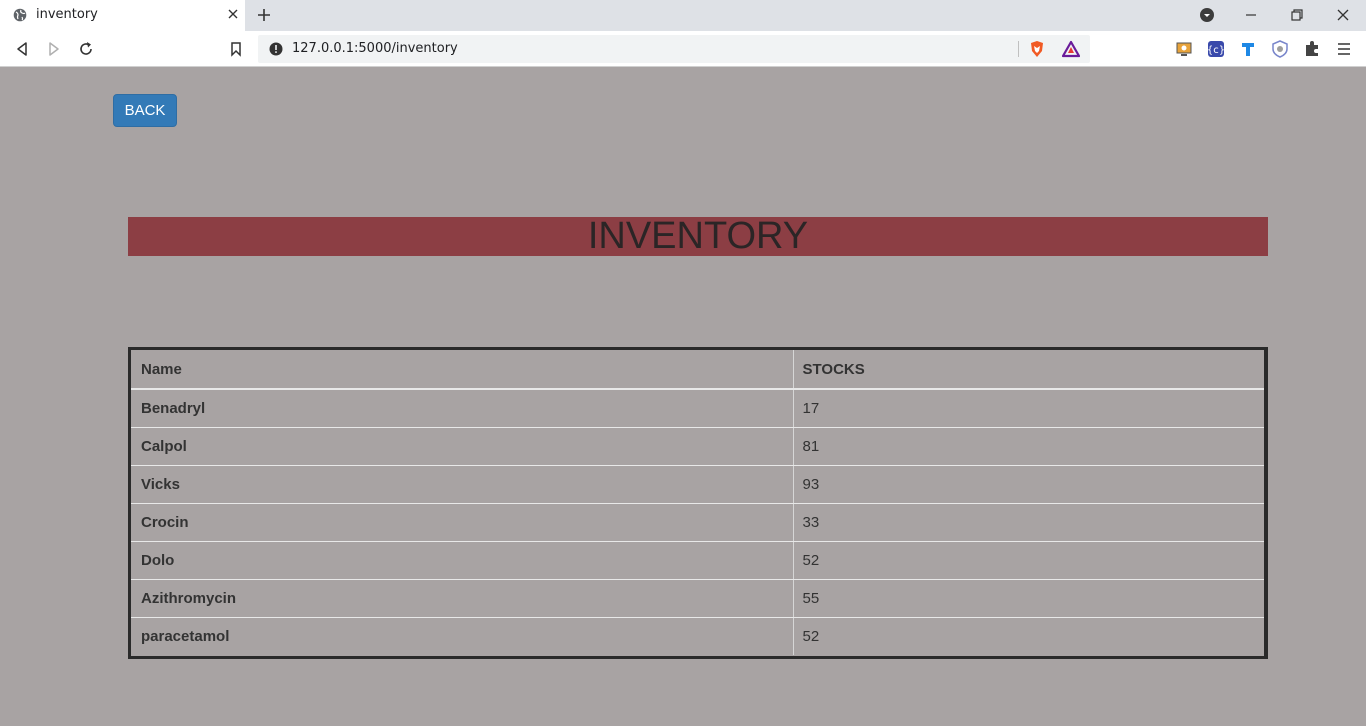 The width and height of the screenshot is (1366, 726). I want to click on stock-count: 93, so click(1028, 484).